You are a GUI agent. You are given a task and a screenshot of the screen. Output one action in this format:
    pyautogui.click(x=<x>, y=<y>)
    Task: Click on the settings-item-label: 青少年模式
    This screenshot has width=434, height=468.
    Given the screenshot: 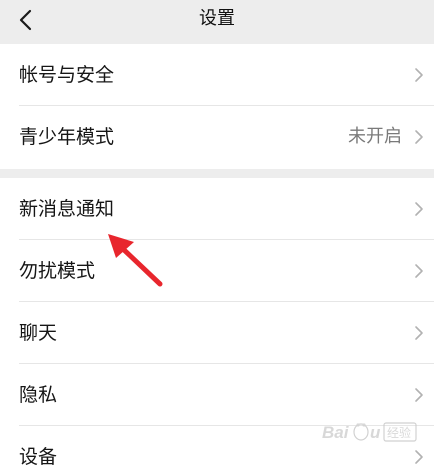 What is the action you would take?
    pyautogui.click(x=67, y=137)
    